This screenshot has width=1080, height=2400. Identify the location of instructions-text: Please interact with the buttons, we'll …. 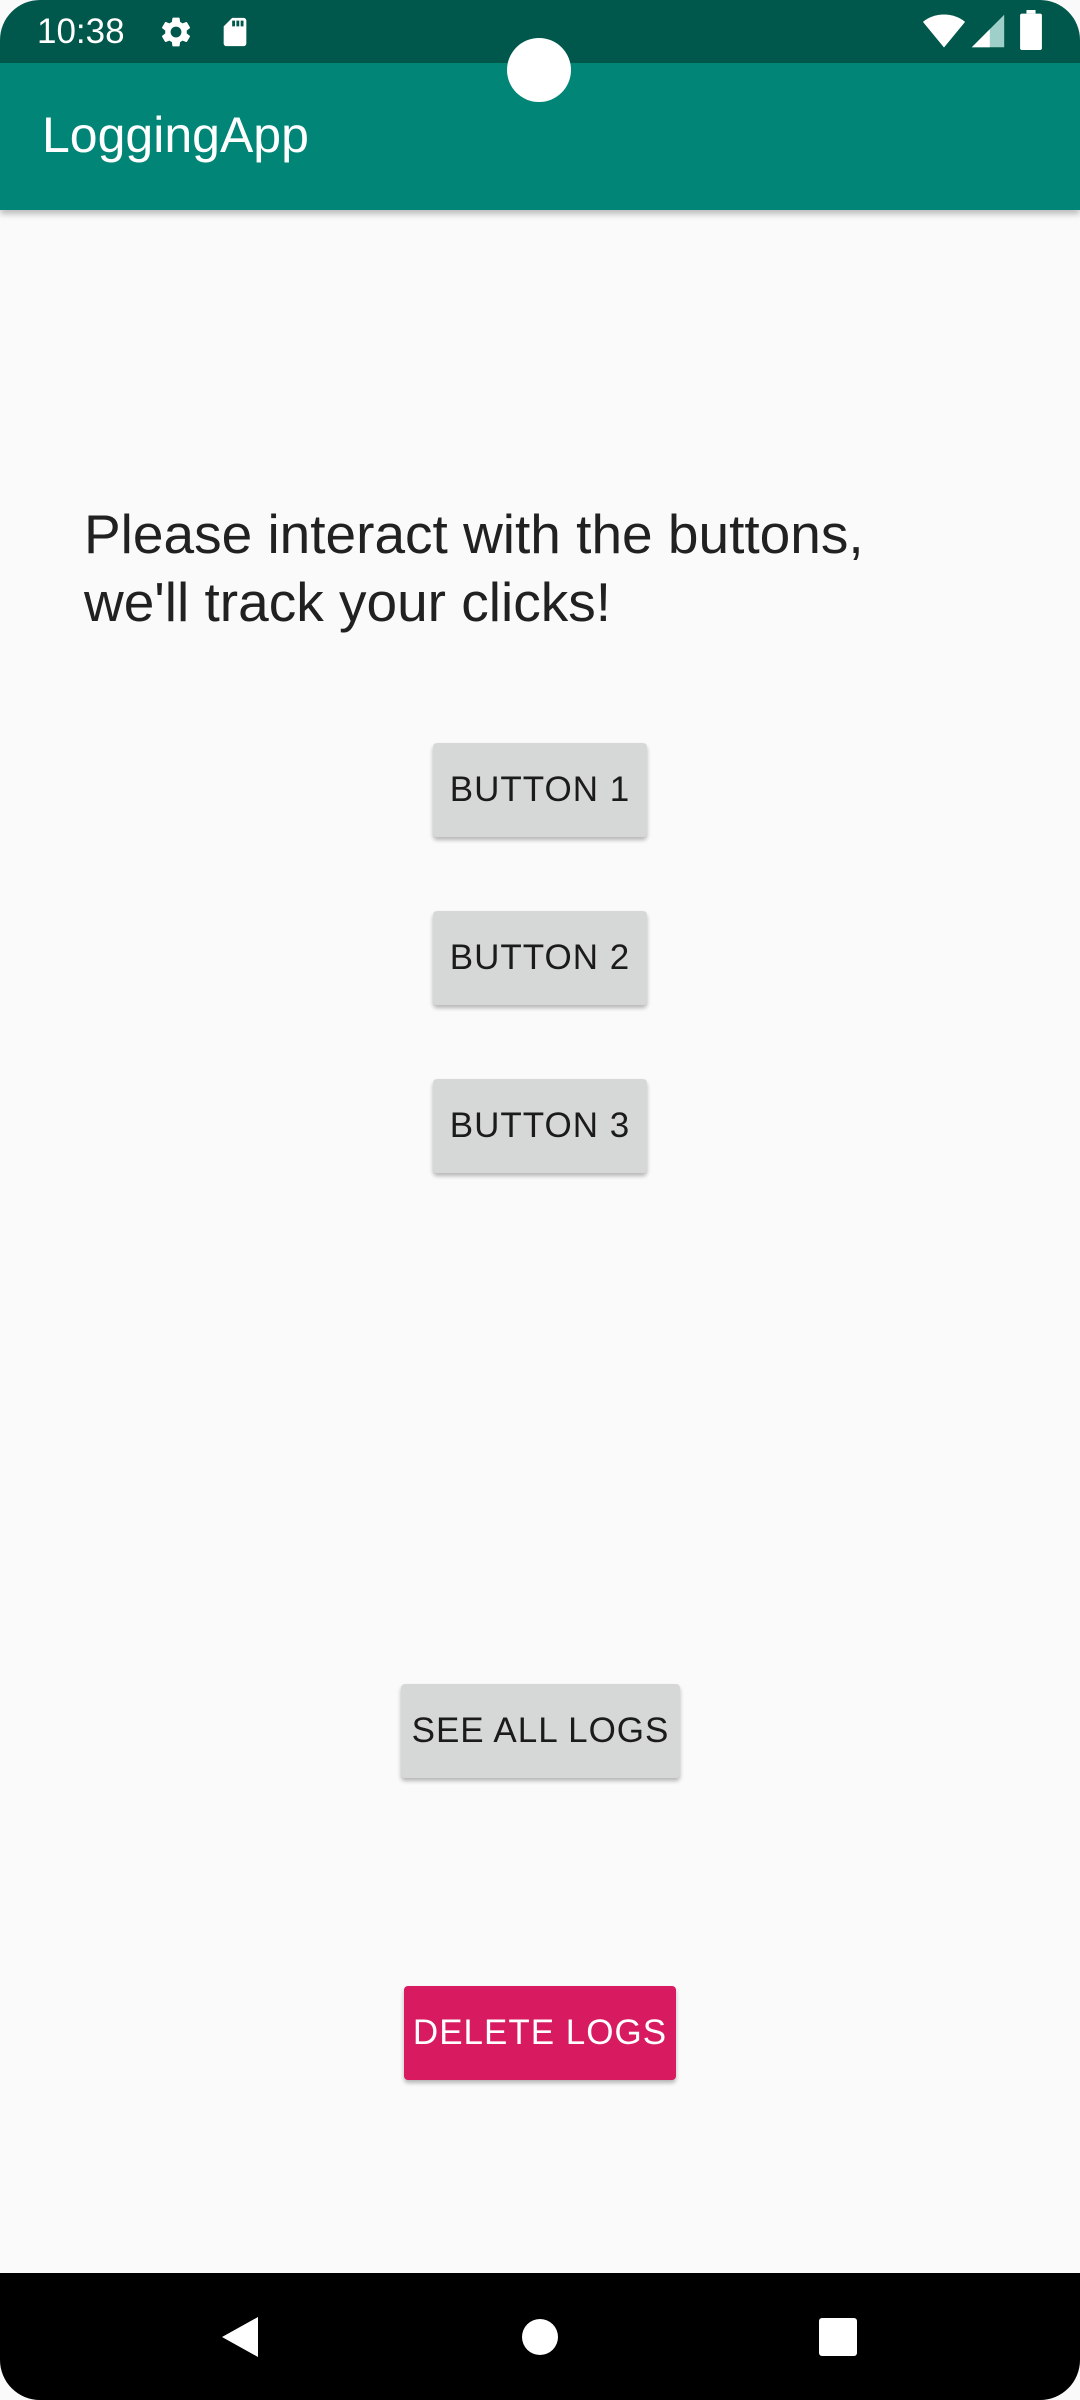
(474, 568).